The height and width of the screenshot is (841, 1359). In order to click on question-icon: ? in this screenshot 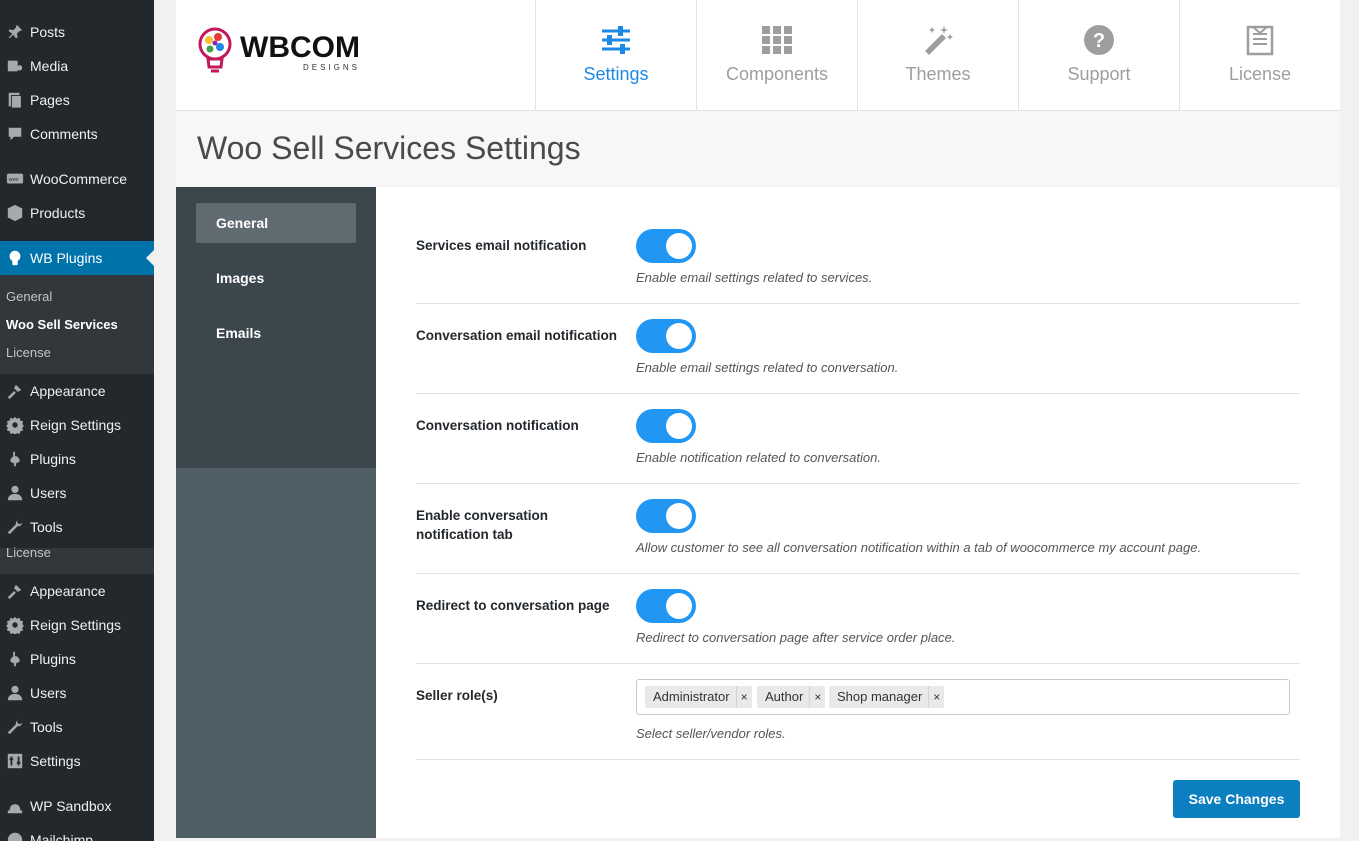, I will do `click(1099, 40)`.